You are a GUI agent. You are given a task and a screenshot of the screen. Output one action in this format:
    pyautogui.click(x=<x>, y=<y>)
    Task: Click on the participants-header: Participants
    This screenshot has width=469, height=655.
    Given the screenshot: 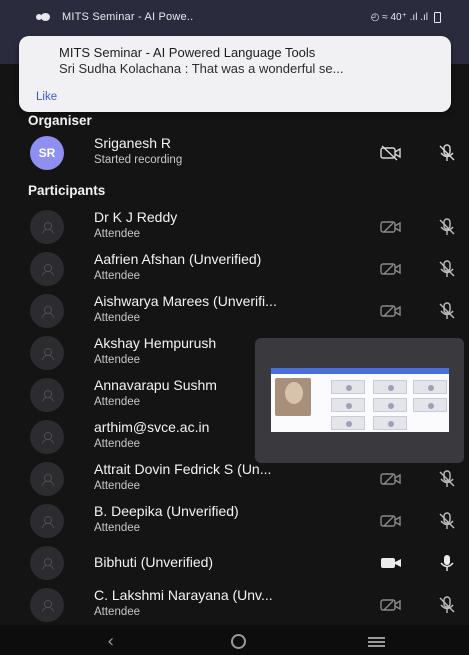 What is the action you would take?
    pyautogui.click(x=67, y=190)
    